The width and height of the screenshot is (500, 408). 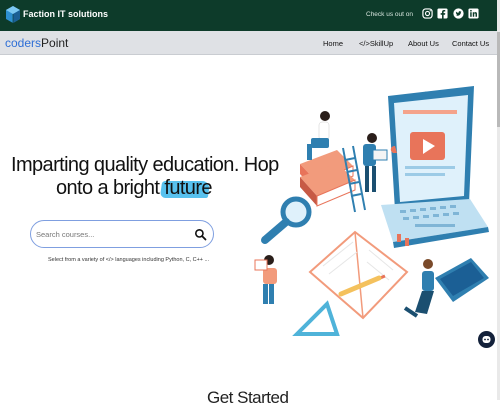 What do you see at coordinates (250, 15) in the screenshot?
I see `top-bar: Faction IT solutions Check us out on` at bounding box center [250, 15].